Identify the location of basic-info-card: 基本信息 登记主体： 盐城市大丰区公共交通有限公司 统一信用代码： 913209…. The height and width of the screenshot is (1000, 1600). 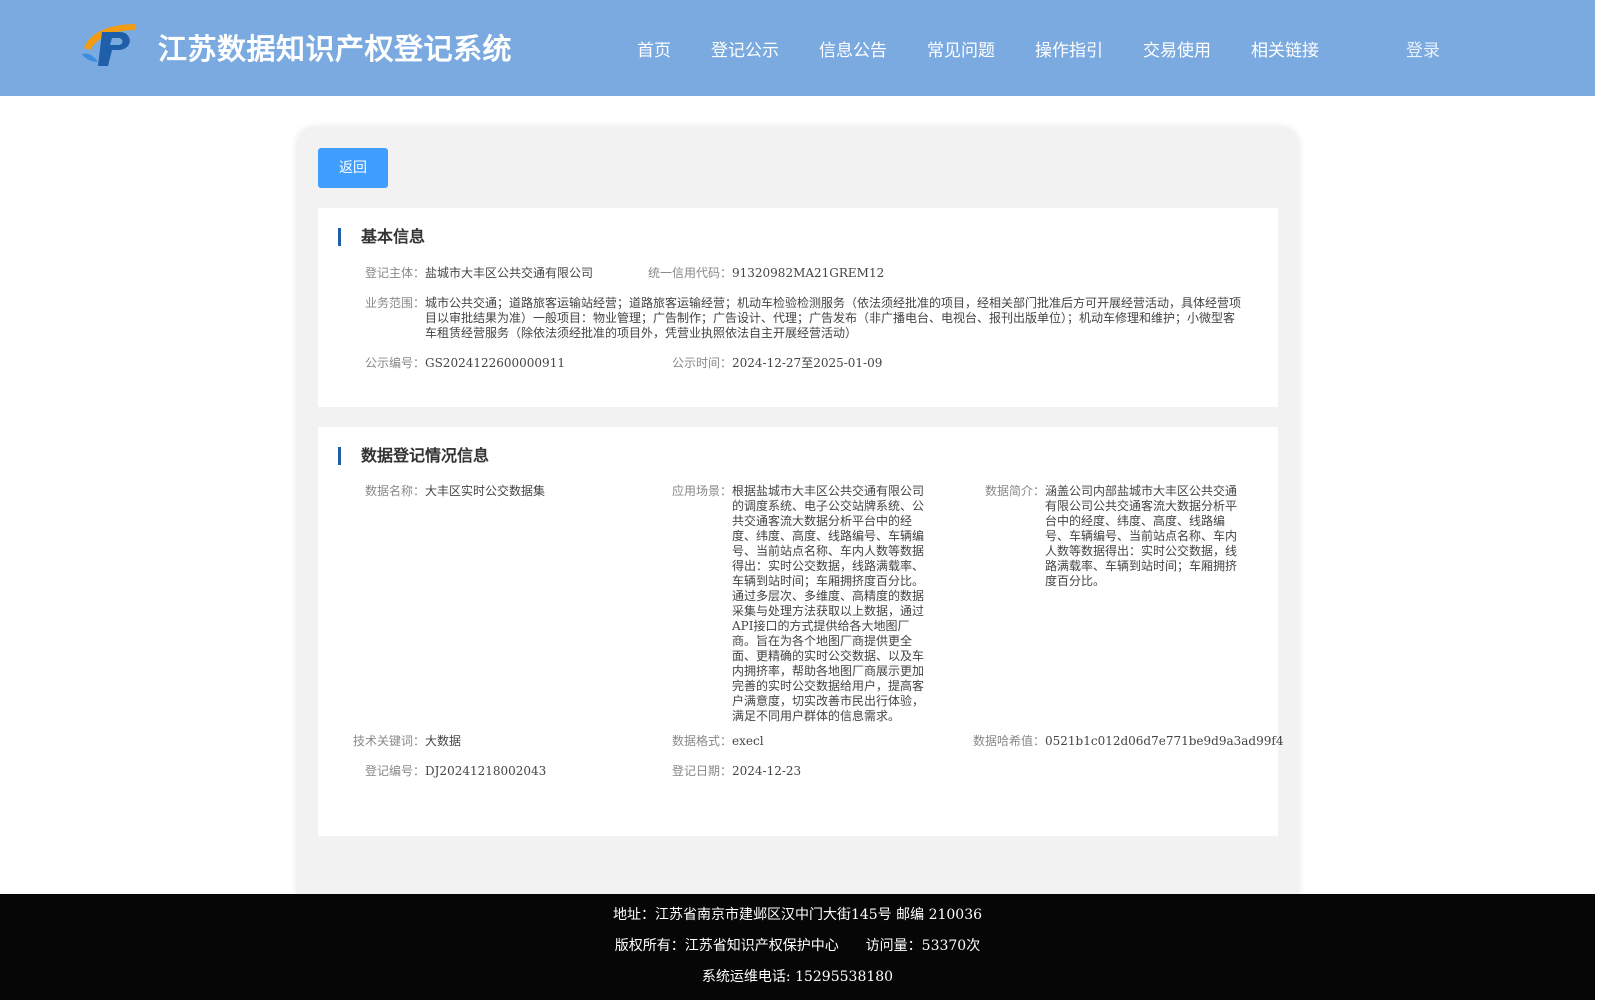
(798, 307).